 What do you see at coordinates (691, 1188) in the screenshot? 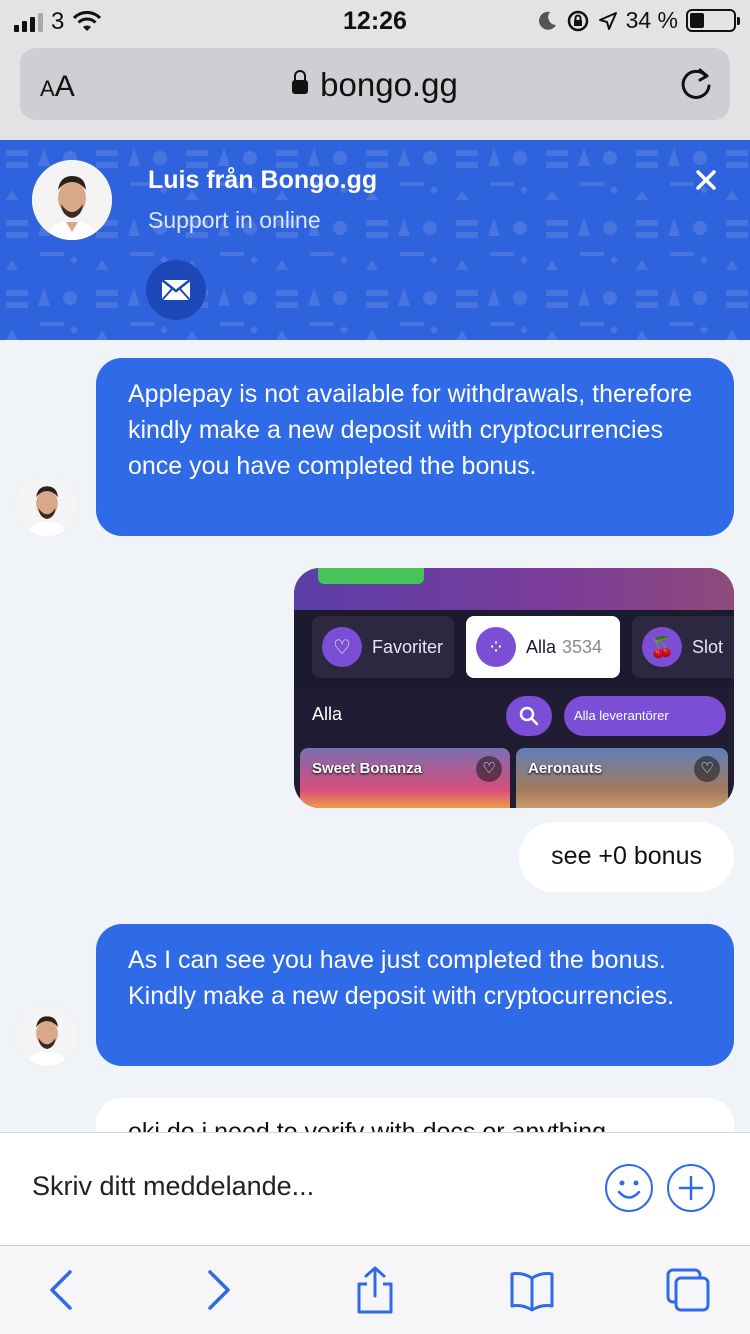
I see `add-attachment-icon` at bounding box center [691, 1188].